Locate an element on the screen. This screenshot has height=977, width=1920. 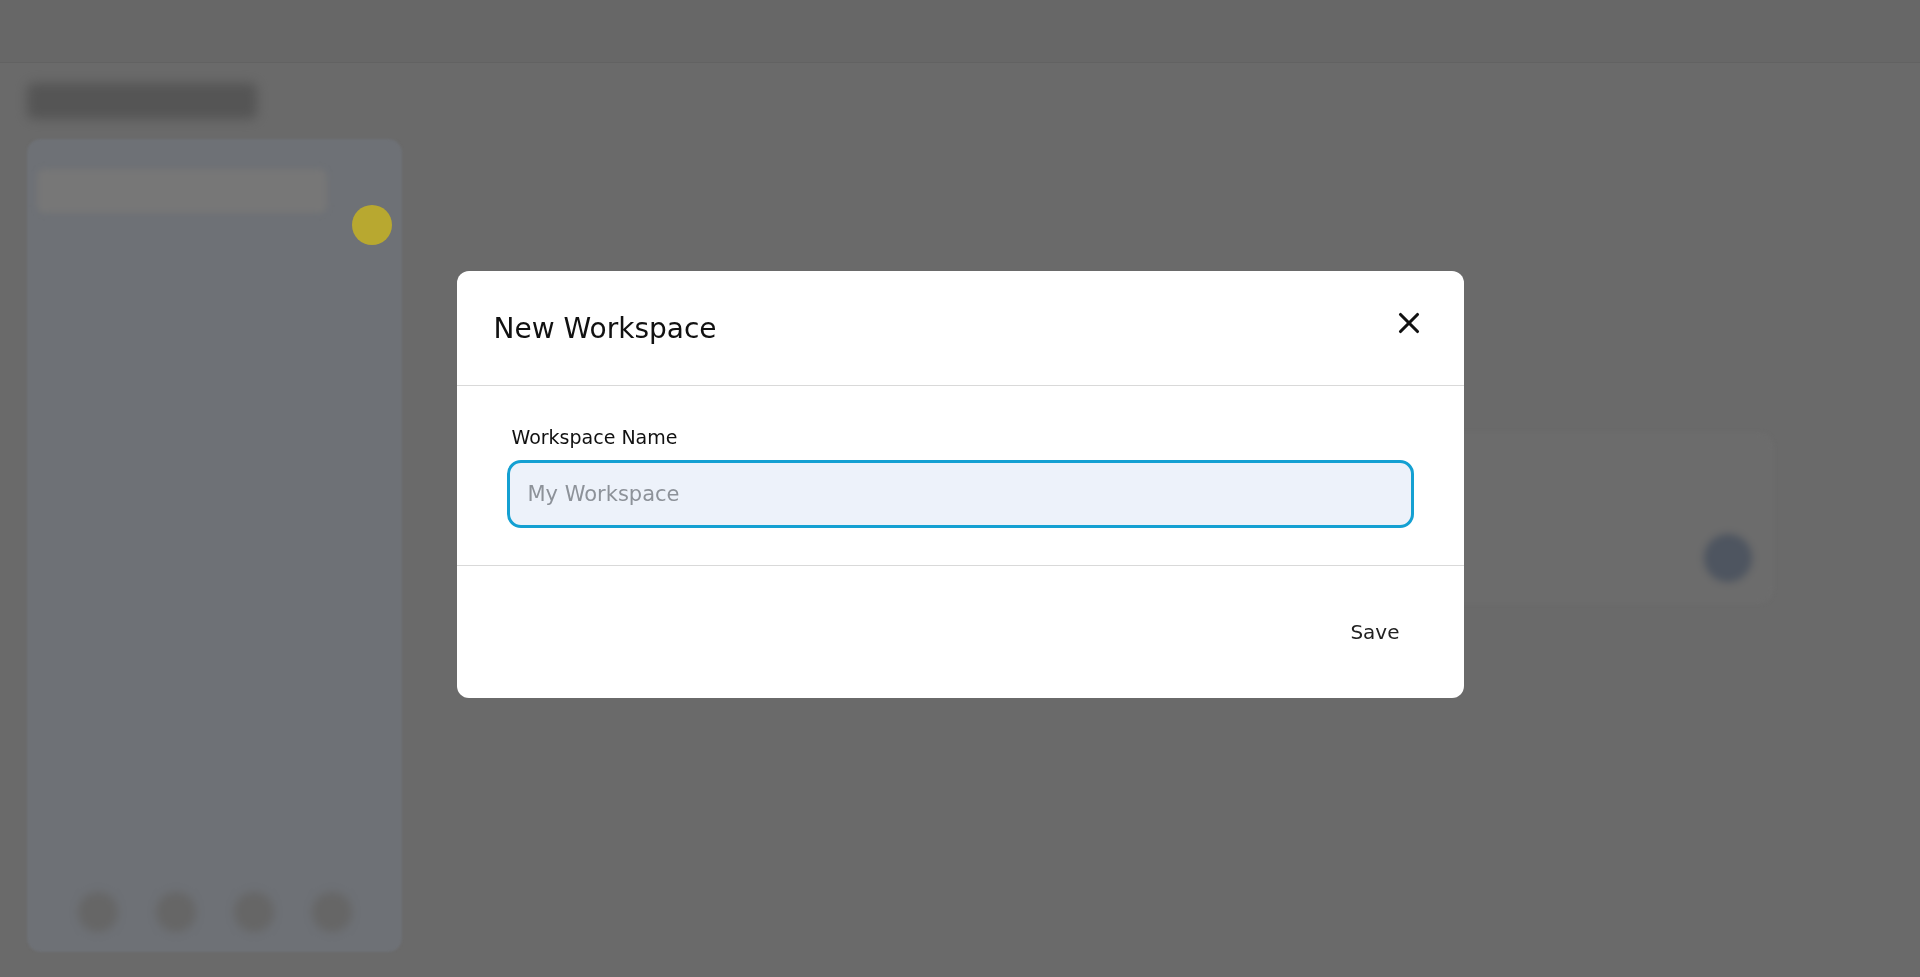
field-label: Workspace Name is located at coordinates (594, 437).